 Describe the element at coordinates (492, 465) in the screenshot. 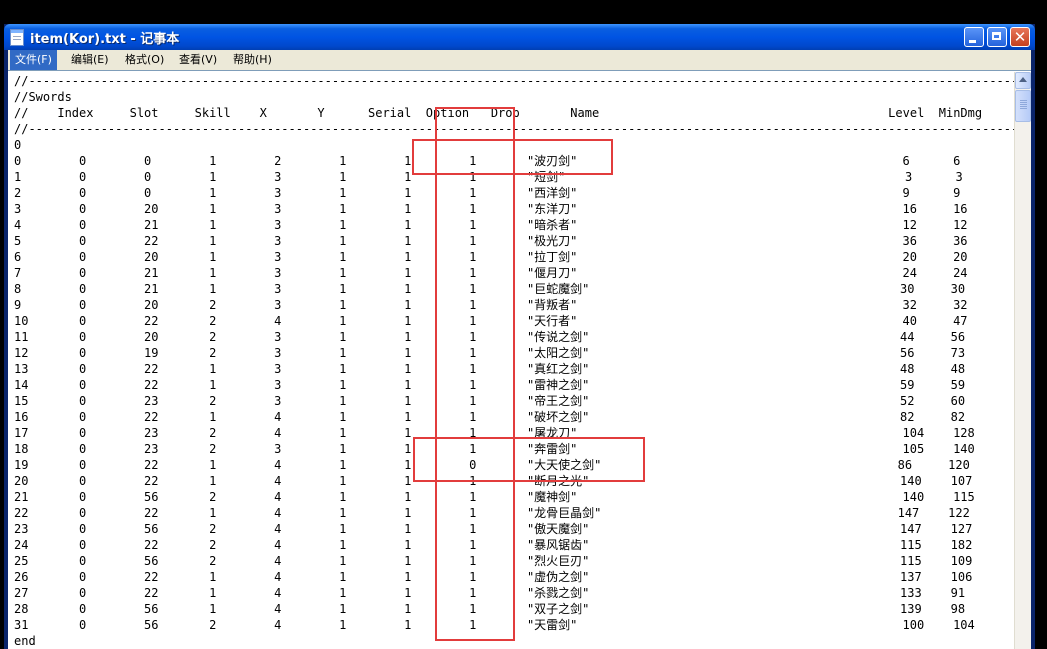

I see `table-row: 19 0 22 1 4 1 1 0 "大天使之剑" 86 120` at that location.